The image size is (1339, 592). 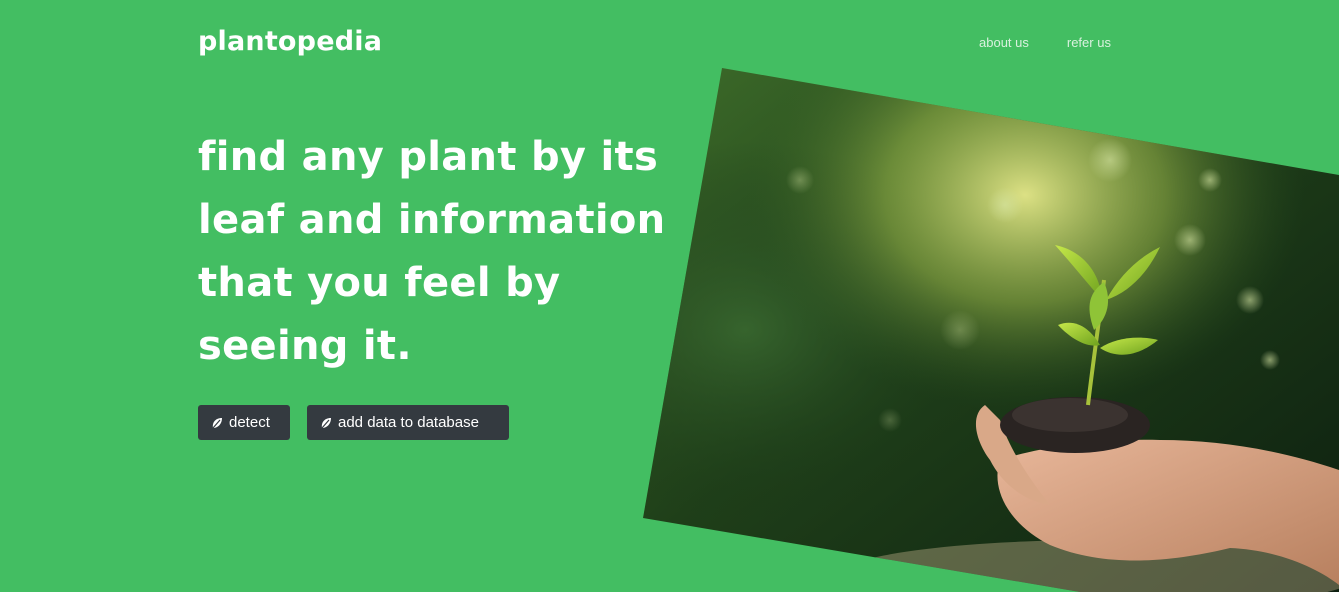 What do you see at coordinates (249, 422) in the screenshot?
I see `detect-label: detect` at bounding box center [249, 422].